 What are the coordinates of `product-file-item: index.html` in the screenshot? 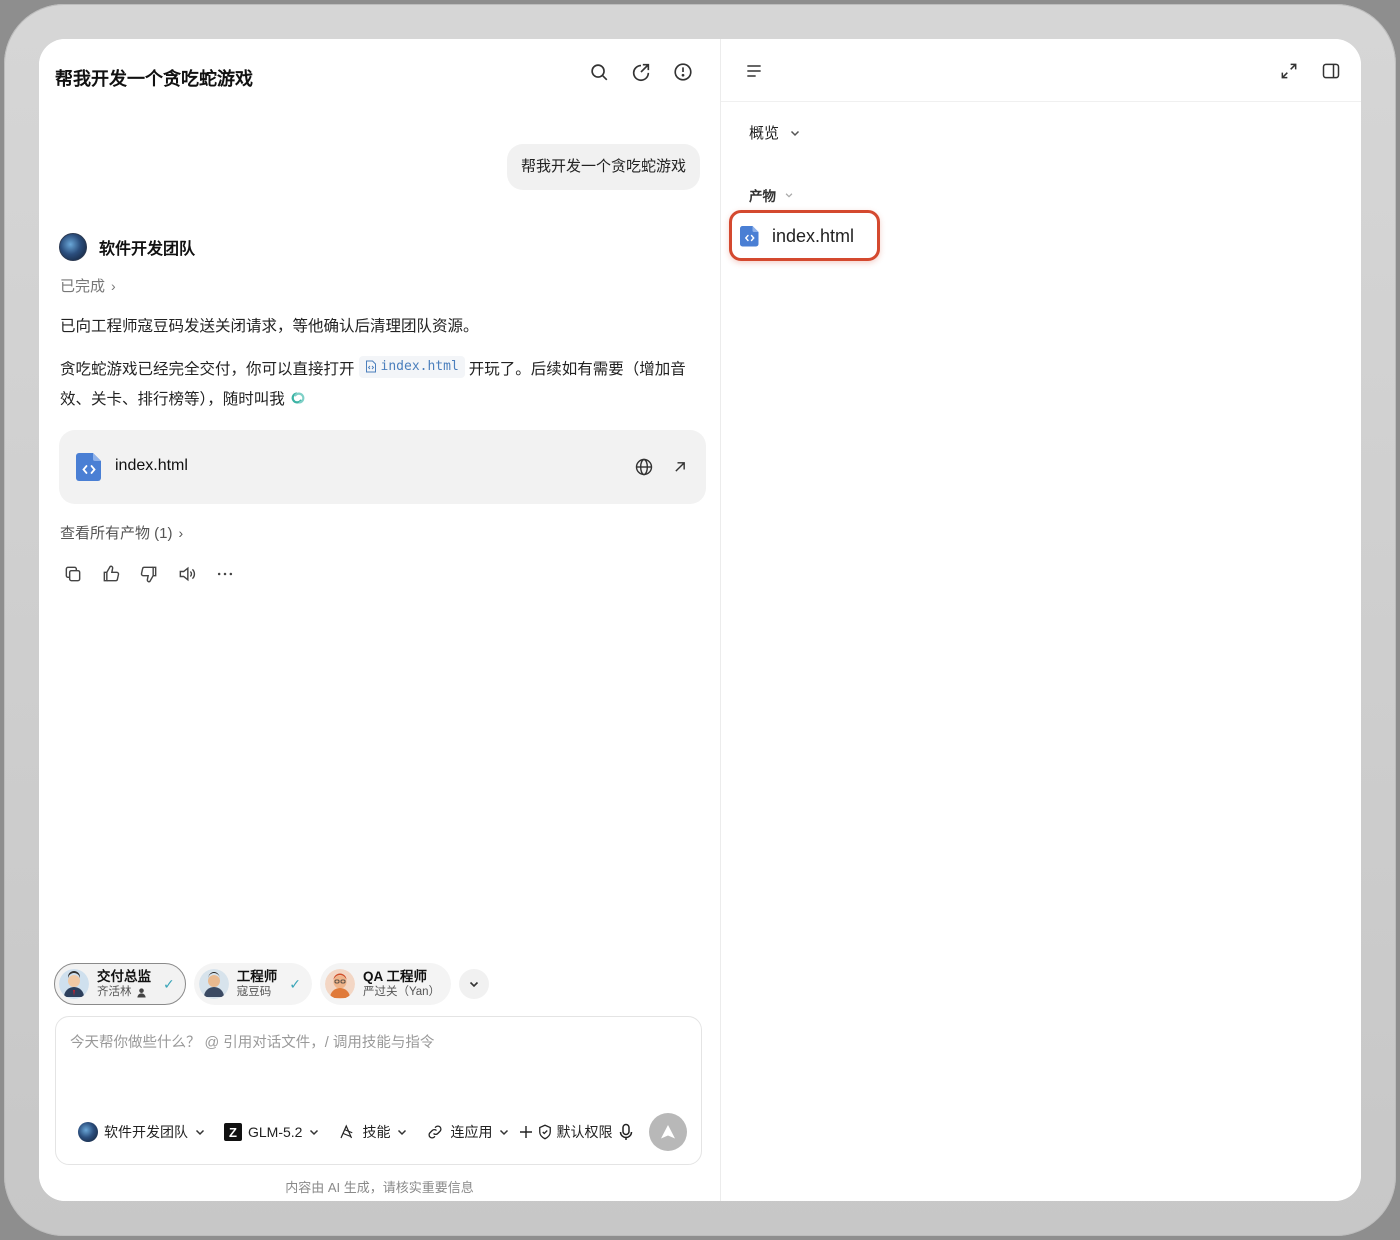 It's located at (804, 235).